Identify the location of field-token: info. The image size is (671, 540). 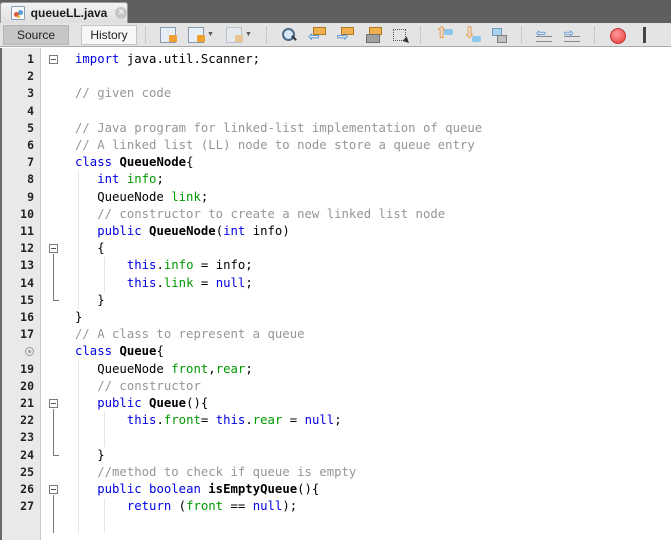
(141, 179).